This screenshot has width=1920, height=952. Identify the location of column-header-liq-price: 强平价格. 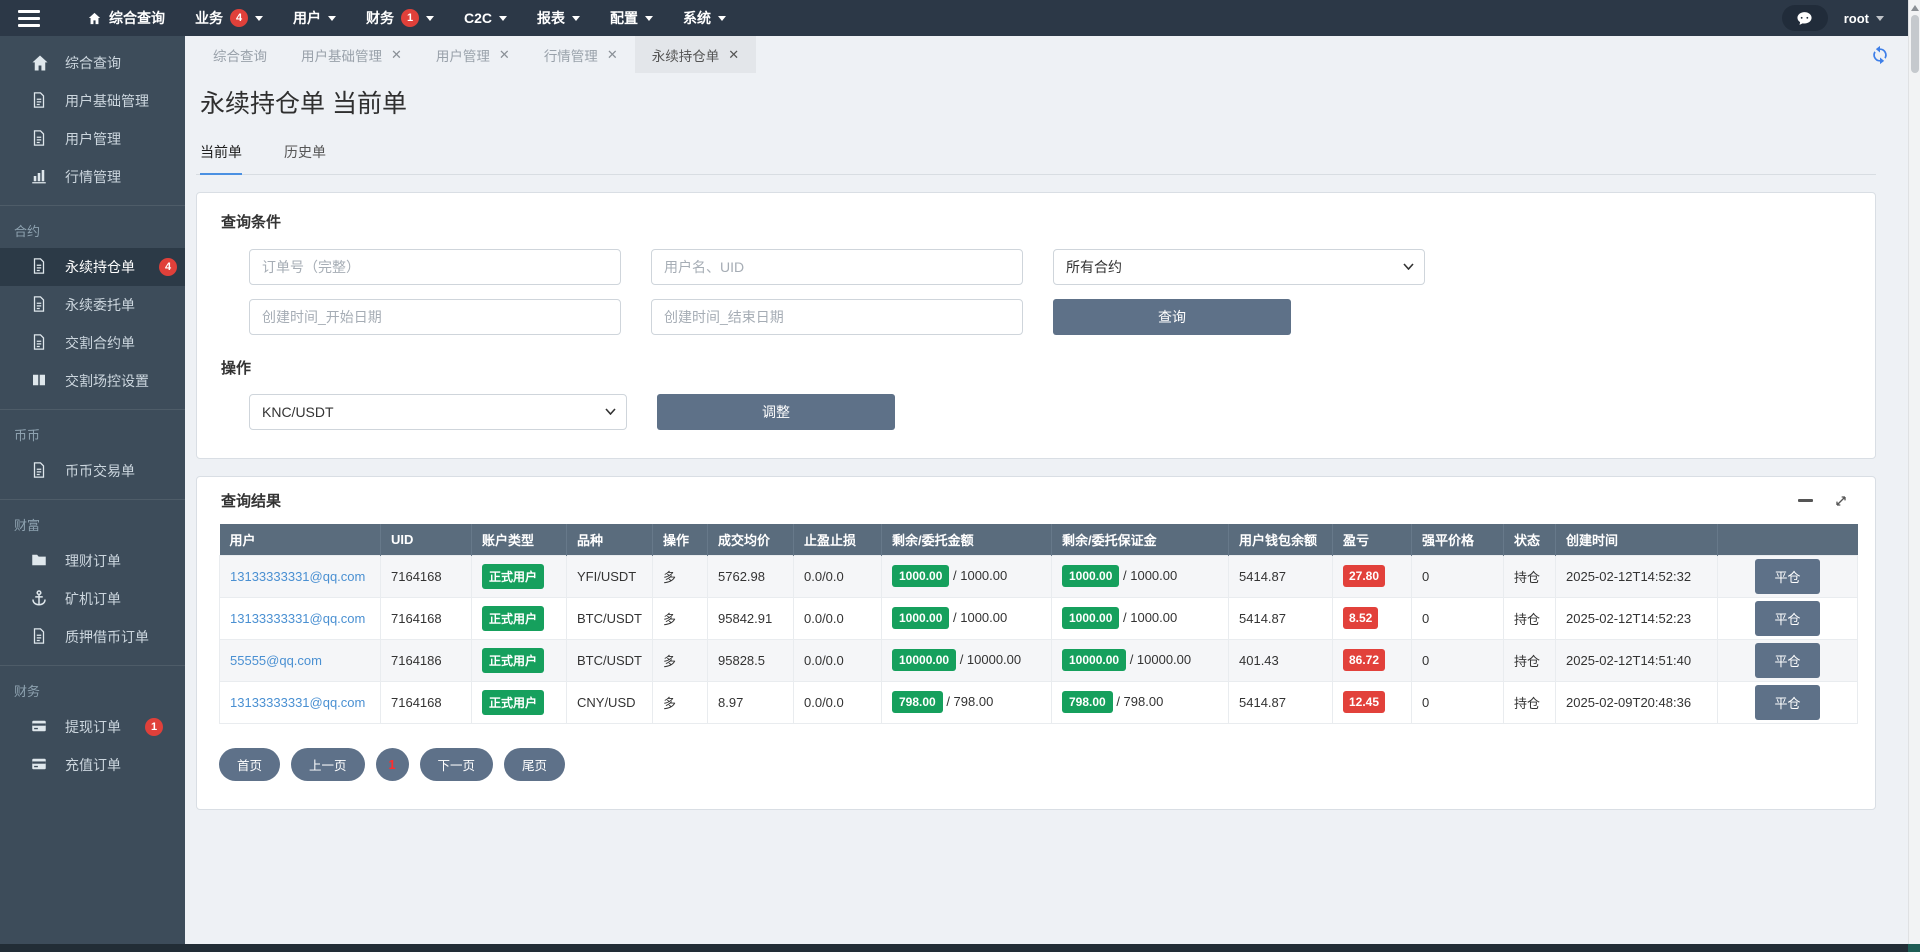
(1457, 539).